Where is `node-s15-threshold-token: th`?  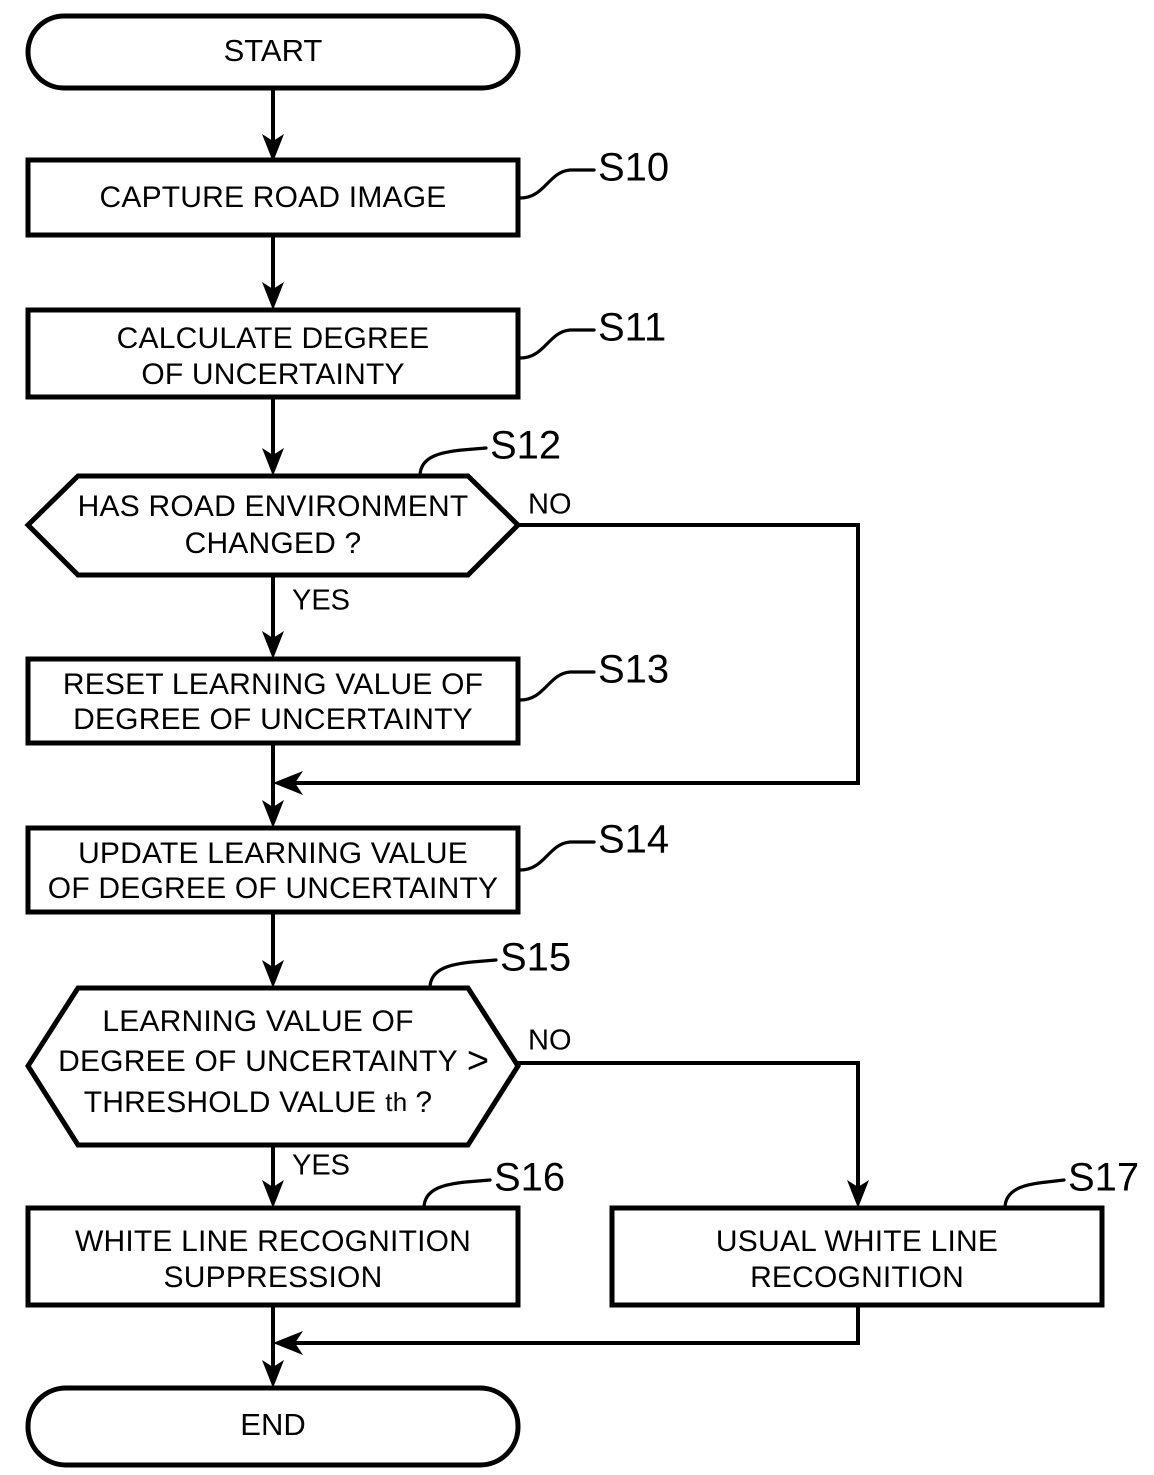
node-s15-threshold-token: th is located at coordinates (396, 1102).